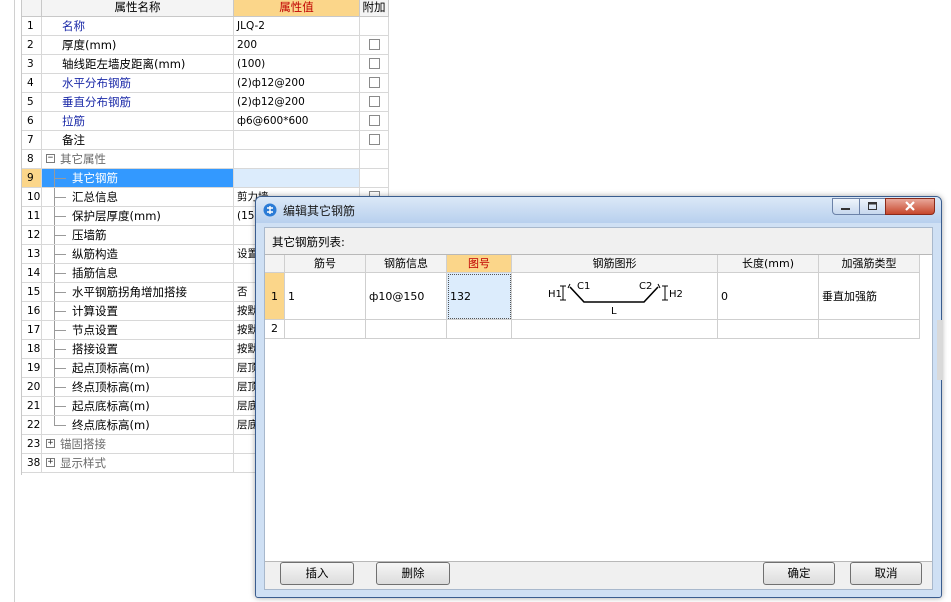 The width and height of the screenshot is (951, 602). What do you see at coordinates (32, 330) in the screenshot?
I see `row-number: 17` at bounding box center [32, 330].